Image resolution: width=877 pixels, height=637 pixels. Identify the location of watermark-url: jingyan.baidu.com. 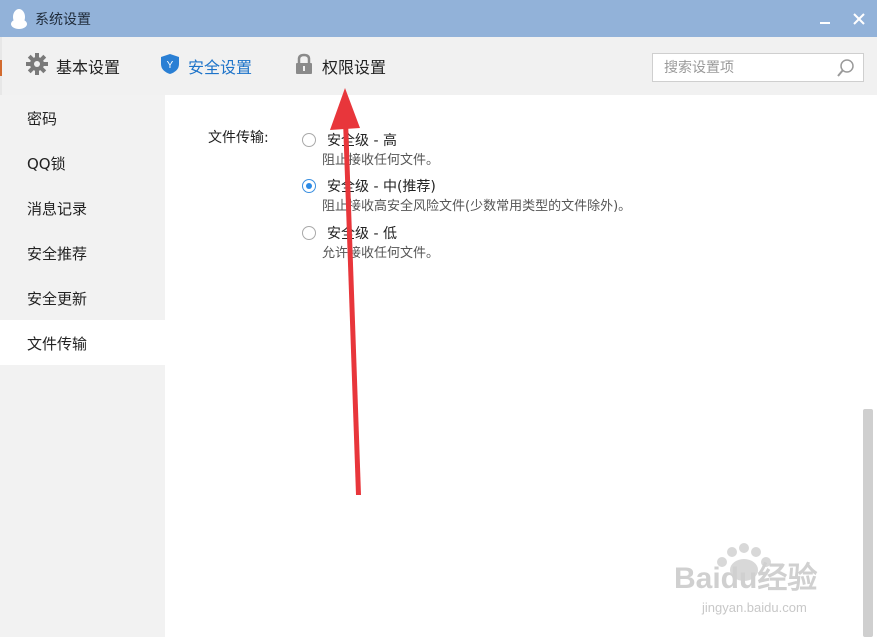
(754, 607).